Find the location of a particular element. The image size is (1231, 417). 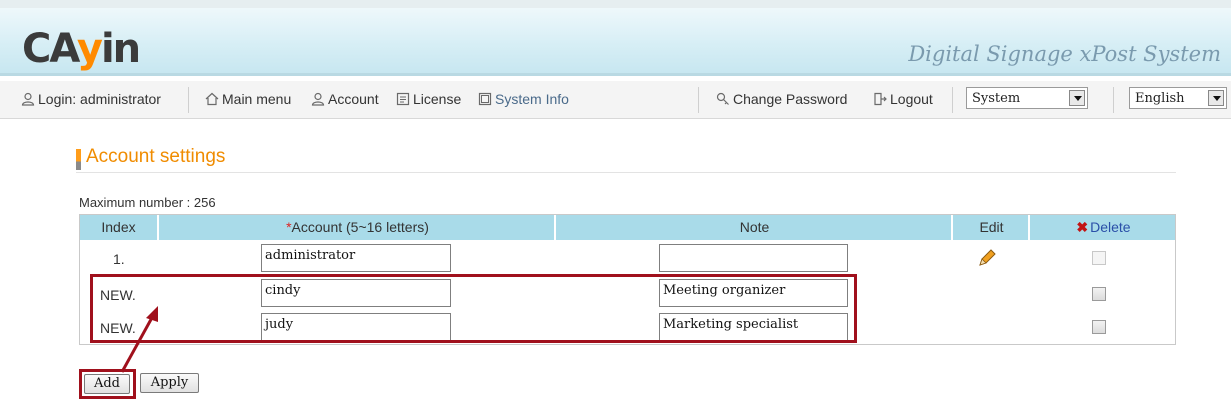

cayin-logo: CAyin is located at coordinates (81, 49).